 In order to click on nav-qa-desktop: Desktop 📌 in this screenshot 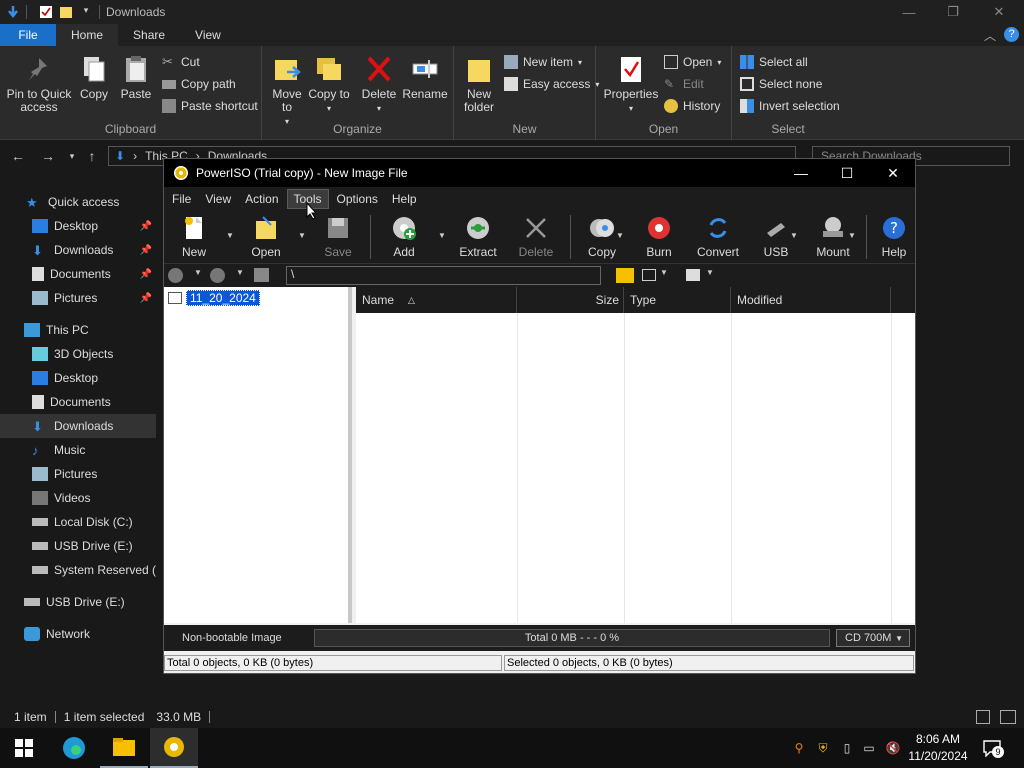, I will do `click(78, 226)`.